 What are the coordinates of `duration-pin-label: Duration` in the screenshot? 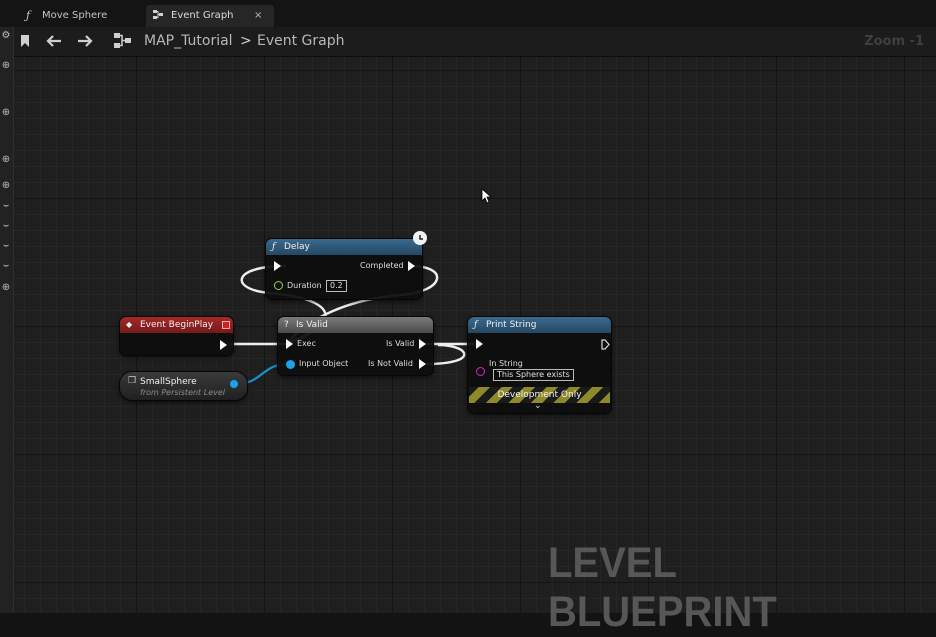 It's located at (304, 285).